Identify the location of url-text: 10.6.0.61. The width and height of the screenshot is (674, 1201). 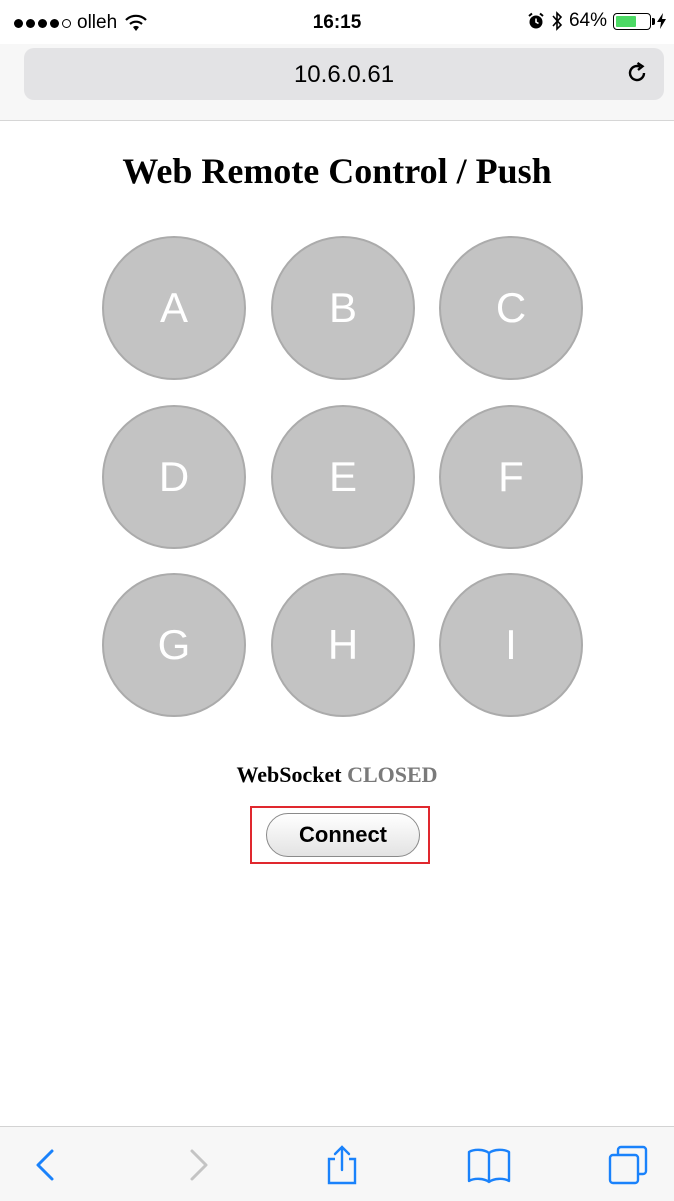
(344, 75).